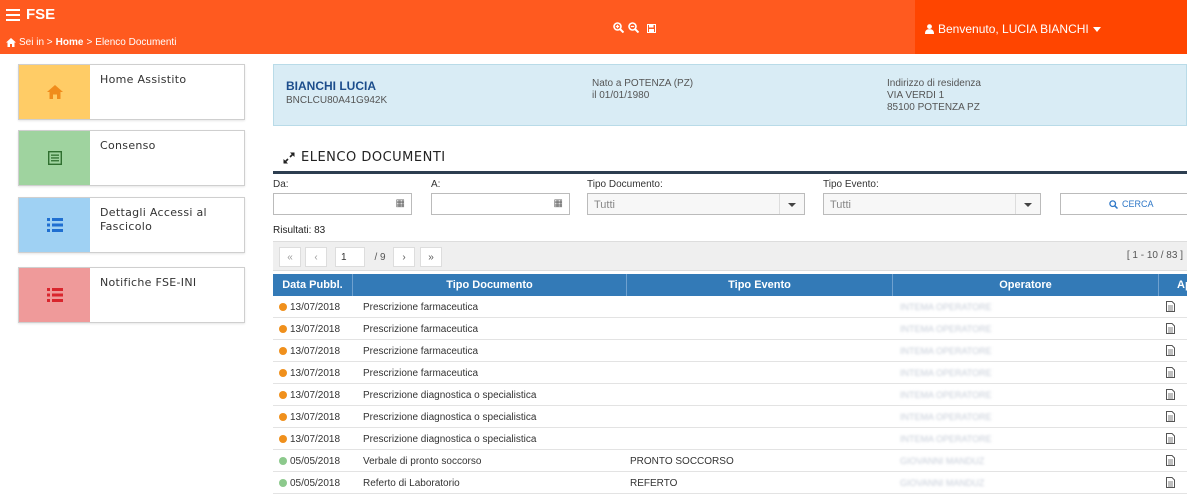 This screenshot has width=1187, height=498. What do you see at coordinates (342, 204) in the screenshot?
I see `from-date-input: ▦` at bounding box center [342, 204].